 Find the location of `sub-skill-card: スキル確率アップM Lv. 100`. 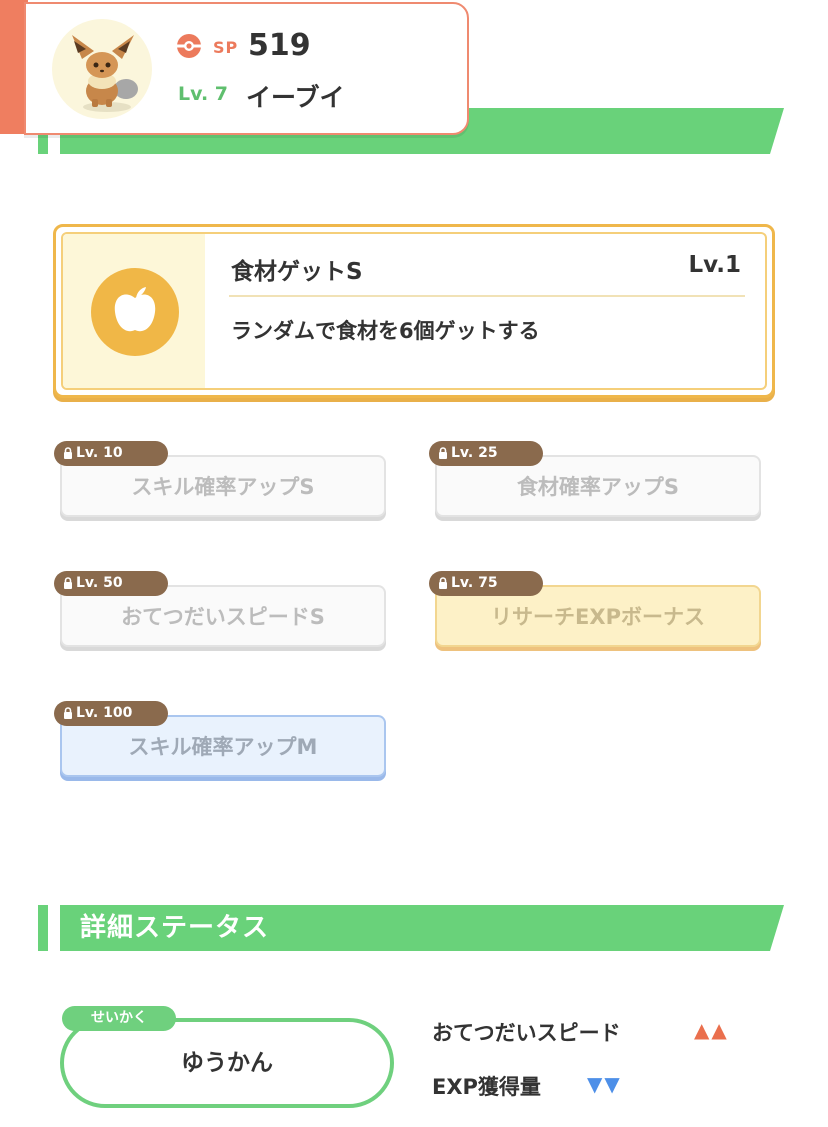

sub-skill-card: スキル確率アップM Lv. 100 is located at coordinates (220, 739).